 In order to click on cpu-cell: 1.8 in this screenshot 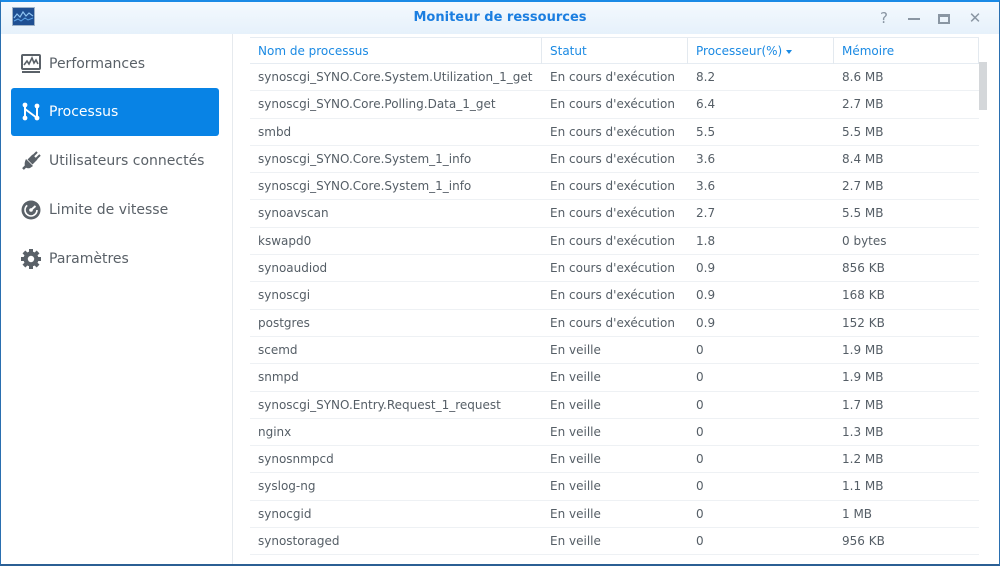, I will do `click(706, 240)`.